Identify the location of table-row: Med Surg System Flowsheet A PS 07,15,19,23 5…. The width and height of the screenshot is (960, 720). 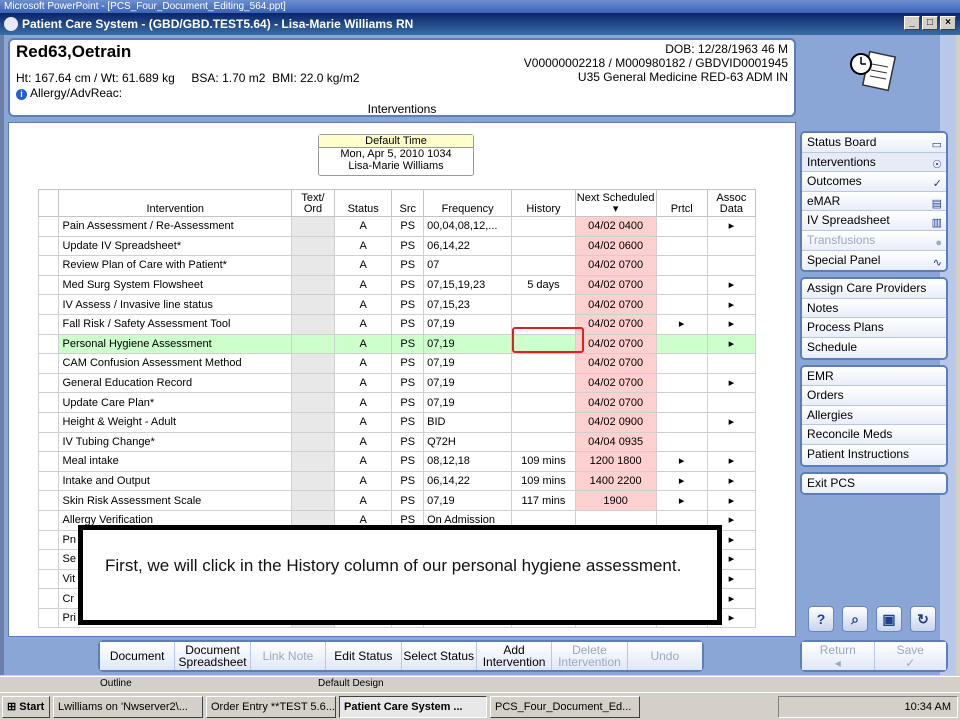
(397, 285).